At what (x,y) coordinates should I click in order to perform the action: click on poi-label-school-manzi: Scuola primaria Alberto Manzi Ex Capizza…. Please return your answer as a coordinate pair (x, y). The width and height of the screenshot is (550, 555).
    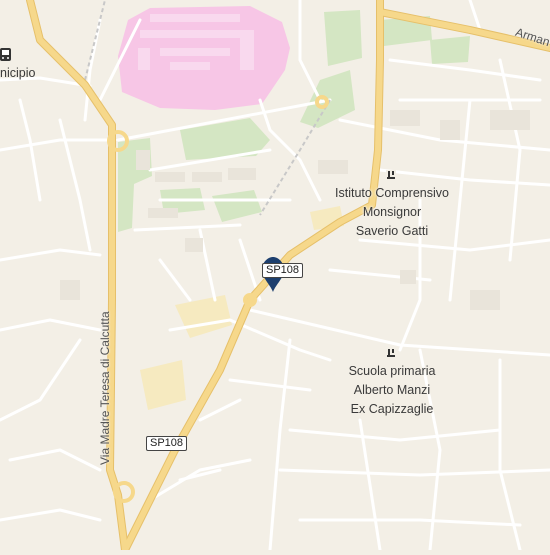
    Looking at the image, I should click on (392, 390).